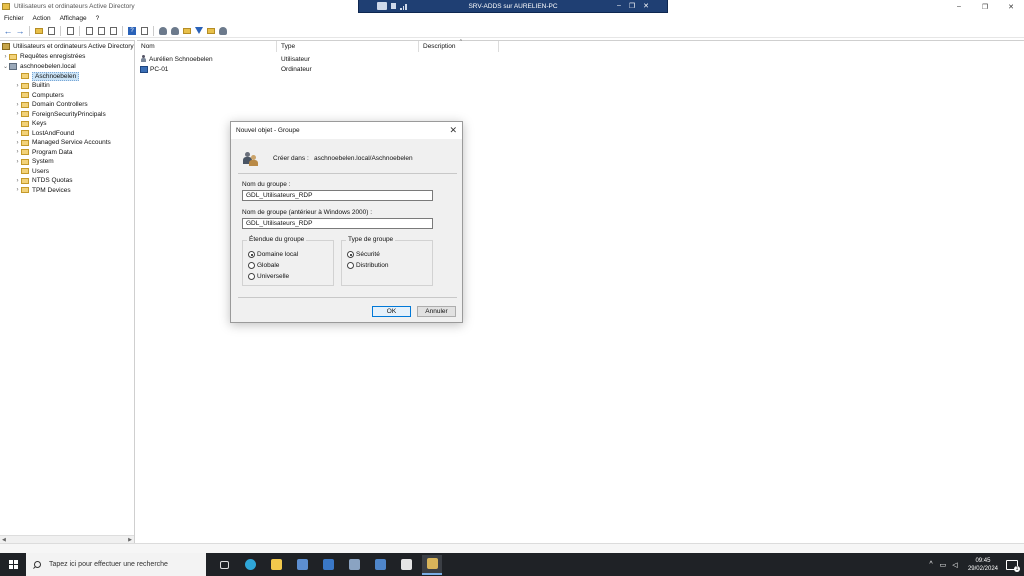 The image size is (1024, 576). Describe the element at coordinates (163, 31) in the screenshot. I see `new-user-icon` at that location.